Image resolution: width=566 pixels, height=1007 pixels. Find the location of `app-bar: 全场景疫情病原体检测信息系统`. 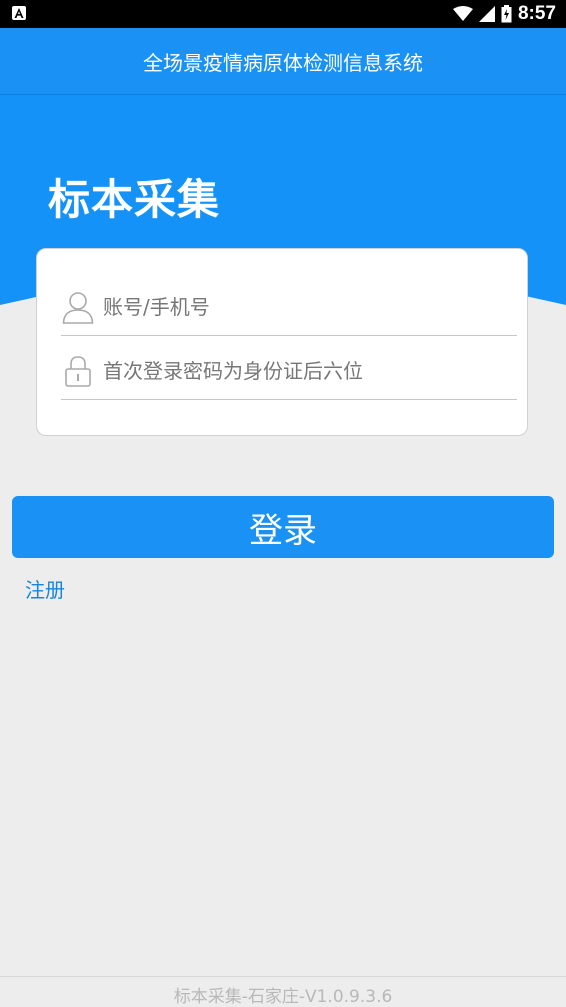

app-bar: 全场景疫情病原体检测信息系统 is located at coordinates (283, 61).